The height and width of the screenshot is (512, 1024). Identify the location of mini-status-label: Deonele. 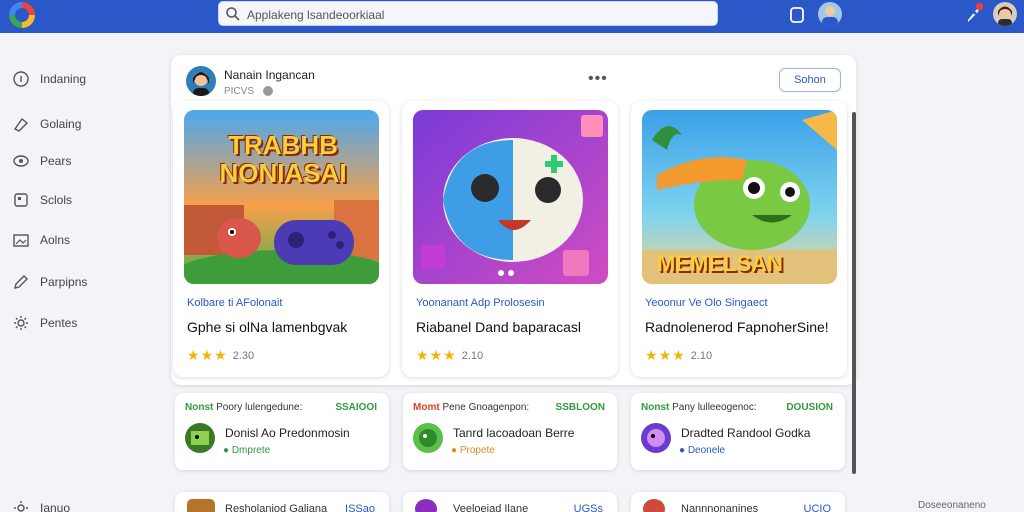
(706, 450).